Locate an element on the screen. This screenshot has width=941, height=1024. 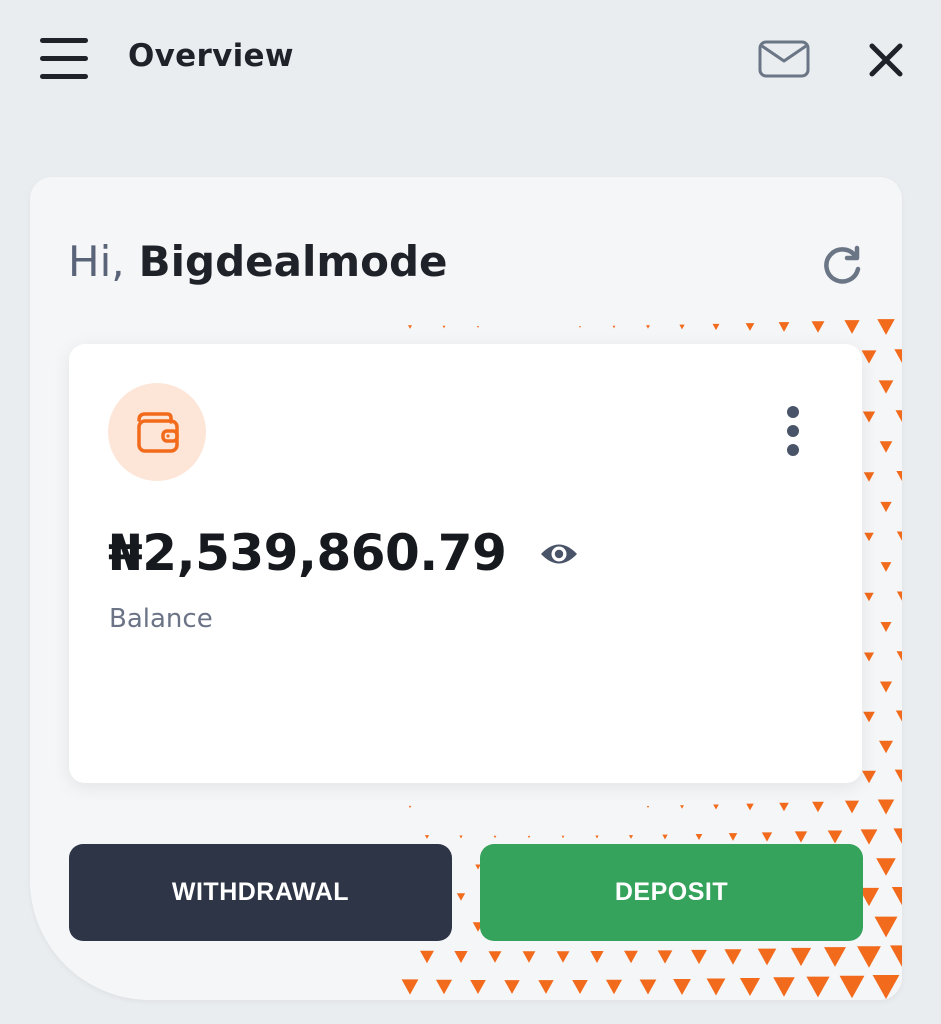
balance-amount: ₦2,539,860.79 is located at coordinates (307, 553).